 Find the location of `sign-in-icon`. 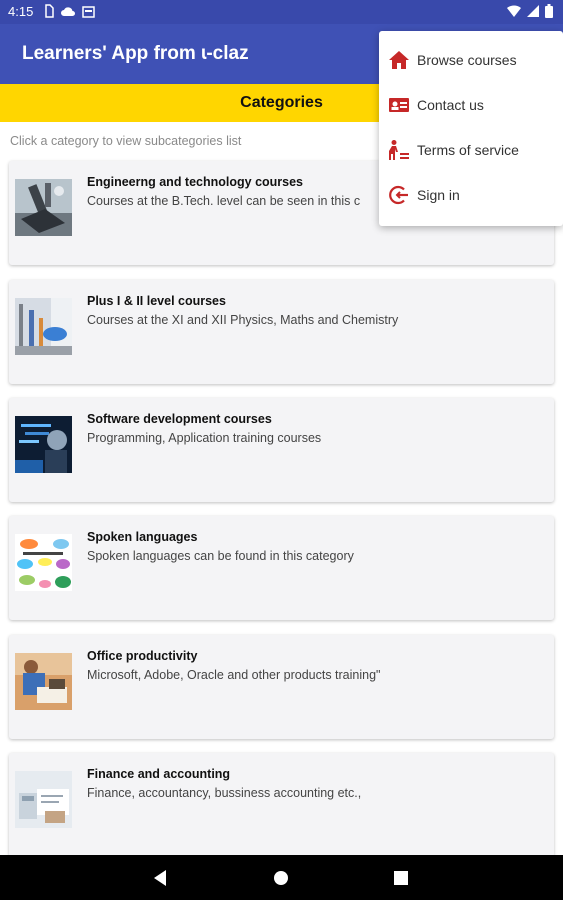

sign-in-icon is located at coordinates (398, 195).